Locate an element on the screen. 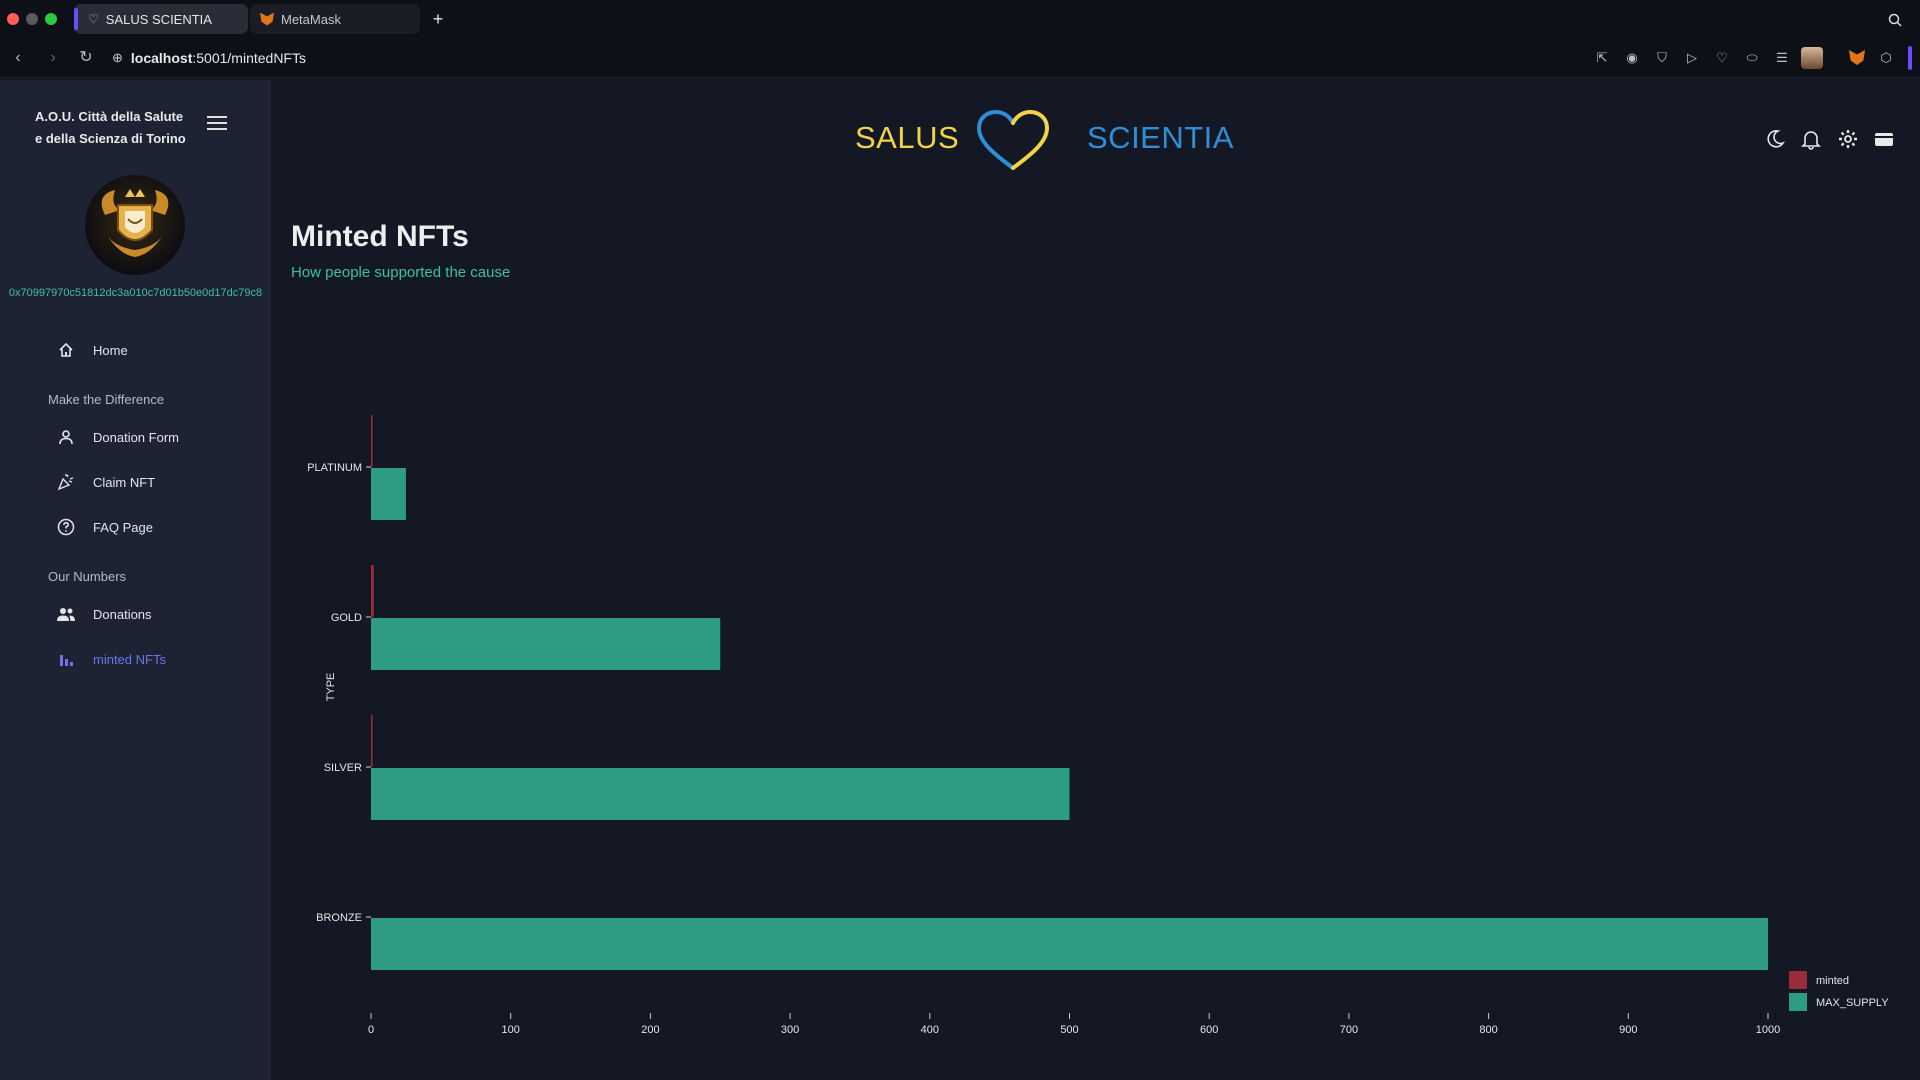 Image resolution: width=1920 pixels, height=1080 pixels. max-supply-bar-platinum is located at coordinates (388, 494).